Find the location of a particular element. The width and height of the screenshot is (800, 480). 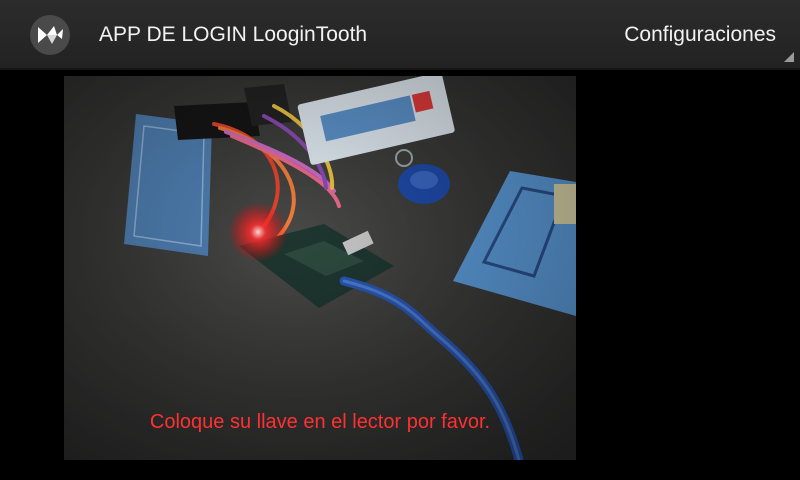

action-bar: APP DE LOGIN LooginTooth Configuraciones is located at coordinates (400, 35).